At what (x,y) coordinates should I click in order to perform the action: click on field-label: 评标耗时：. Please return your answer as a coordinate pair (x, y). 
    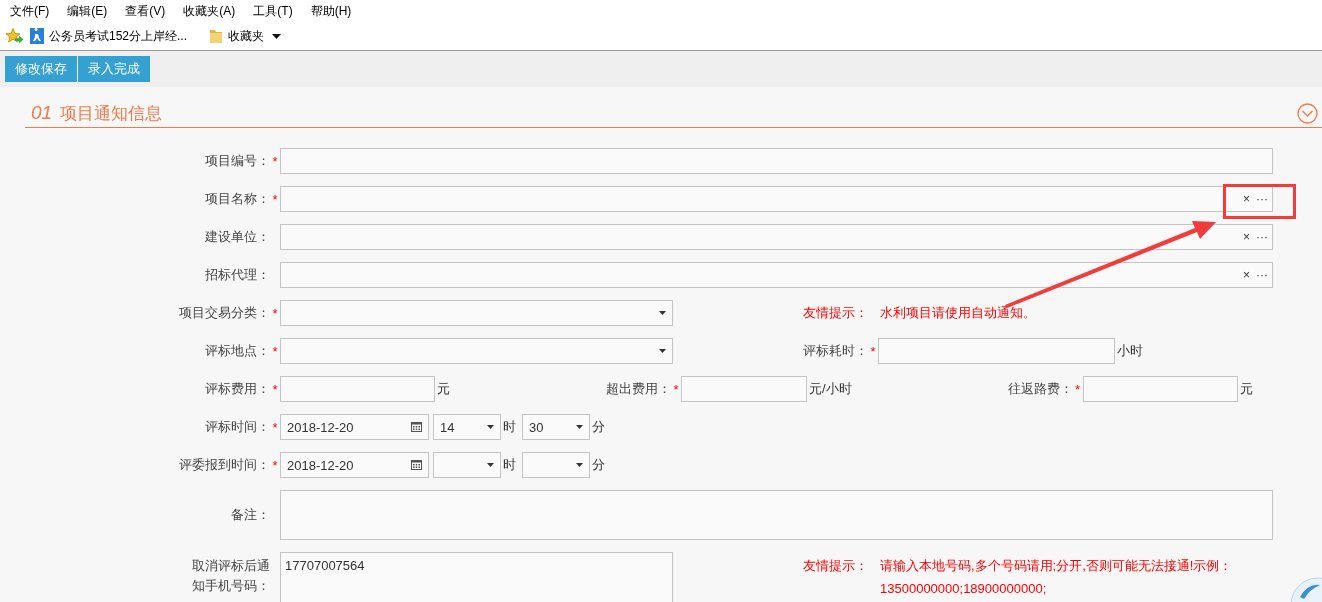
    Looking at the image, I should click on (835, 351).